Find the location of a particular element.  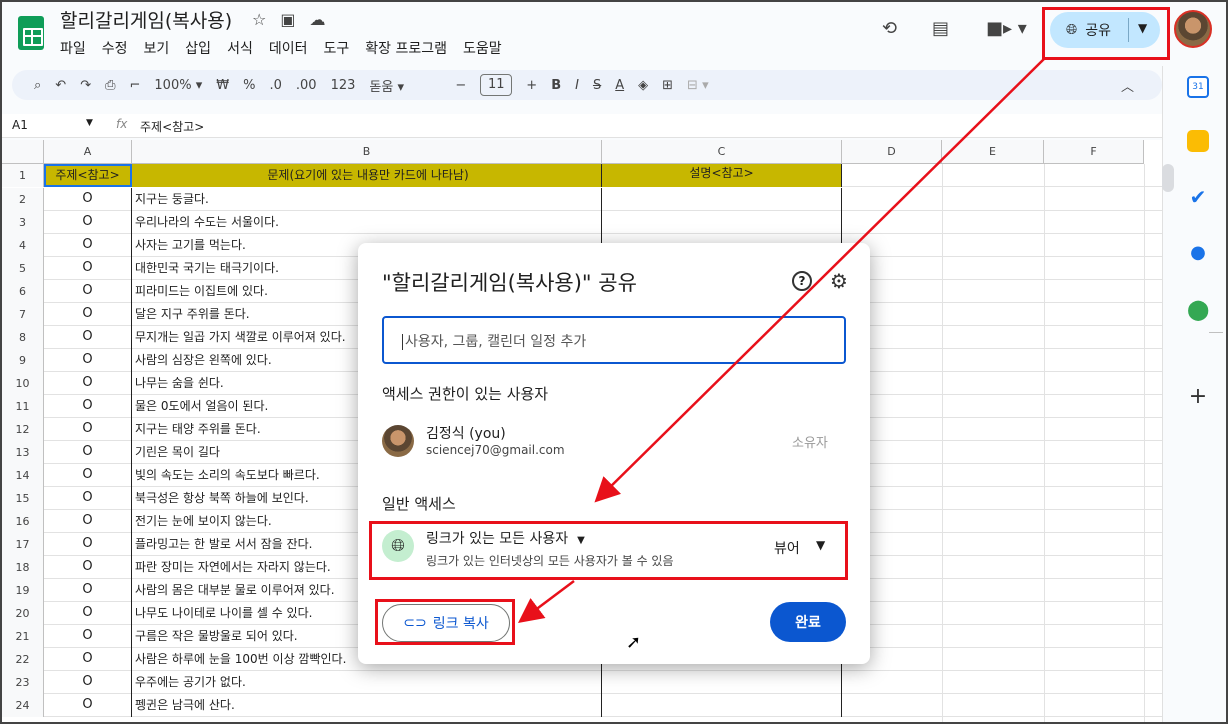

number-format: 123 is located at coordinates (343, 85).